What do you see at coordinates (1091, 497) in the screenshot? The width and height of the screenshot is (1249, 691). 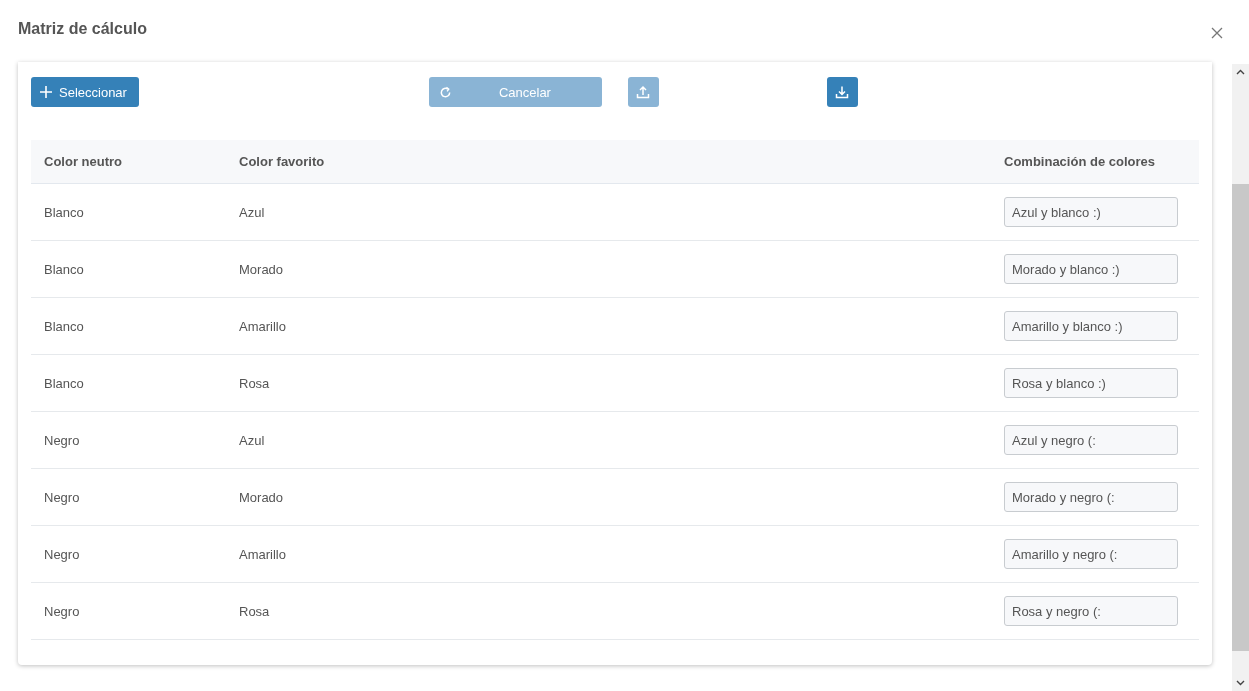 I see `combination-field: Morado y negro (:` at bounding box center [1091, 497].